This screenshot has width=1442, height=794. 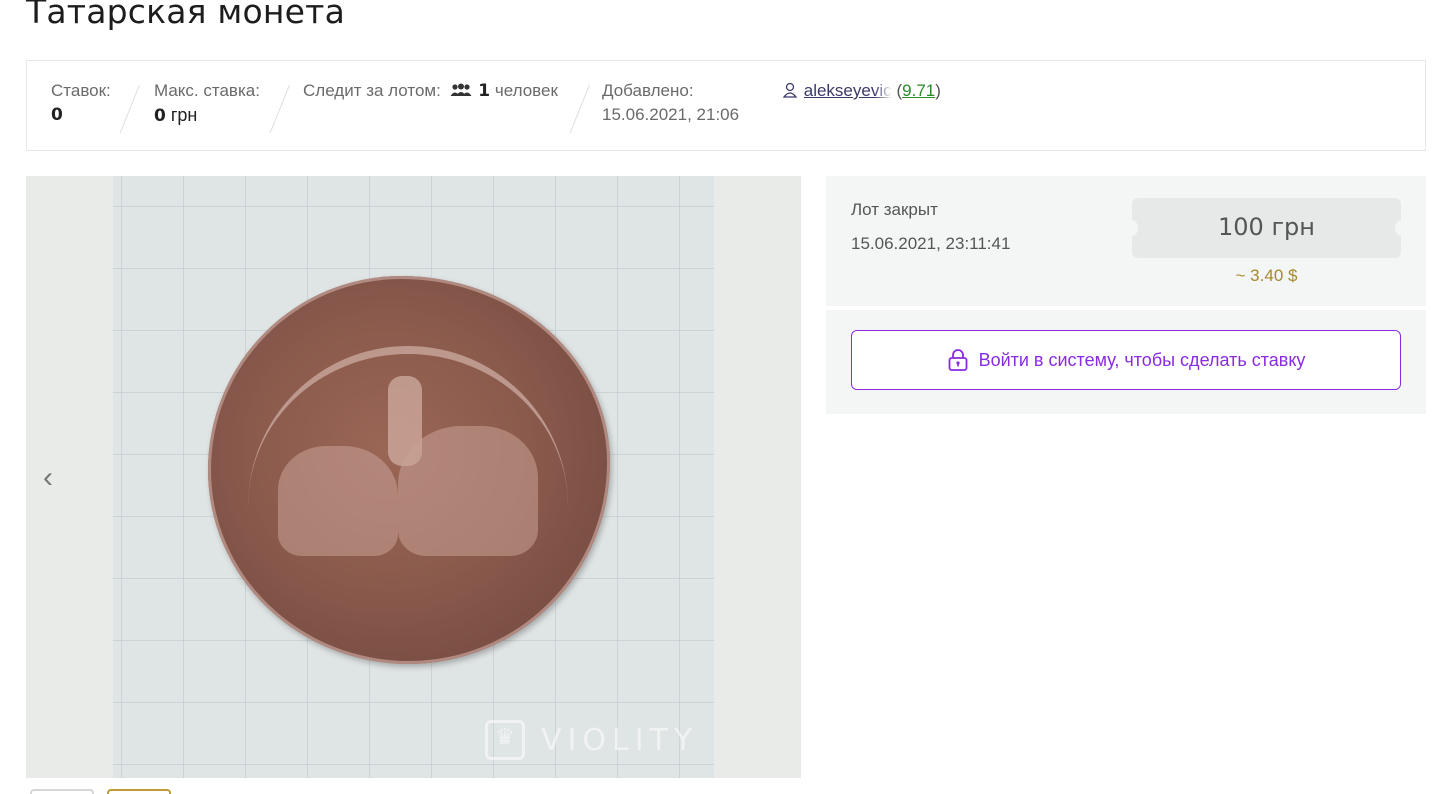 I want to click on watchers-label: Следит за лотом:, so click(x=372, y=90).